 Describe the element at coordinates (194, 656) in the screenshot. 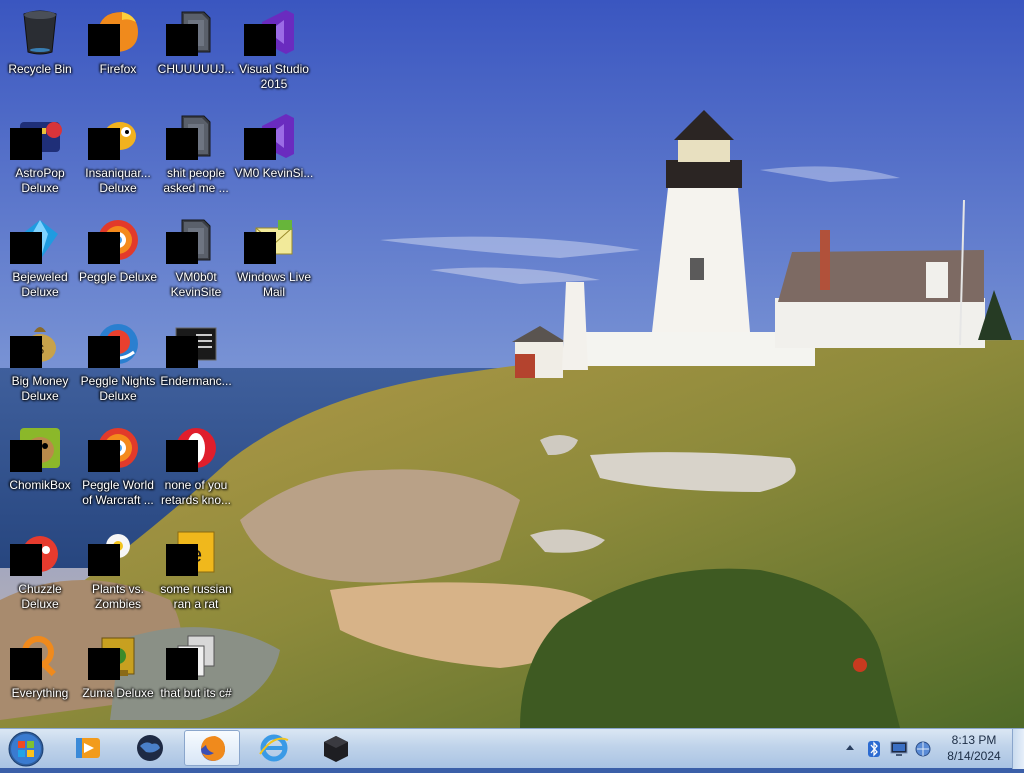

I see `copy-icon` at that location.